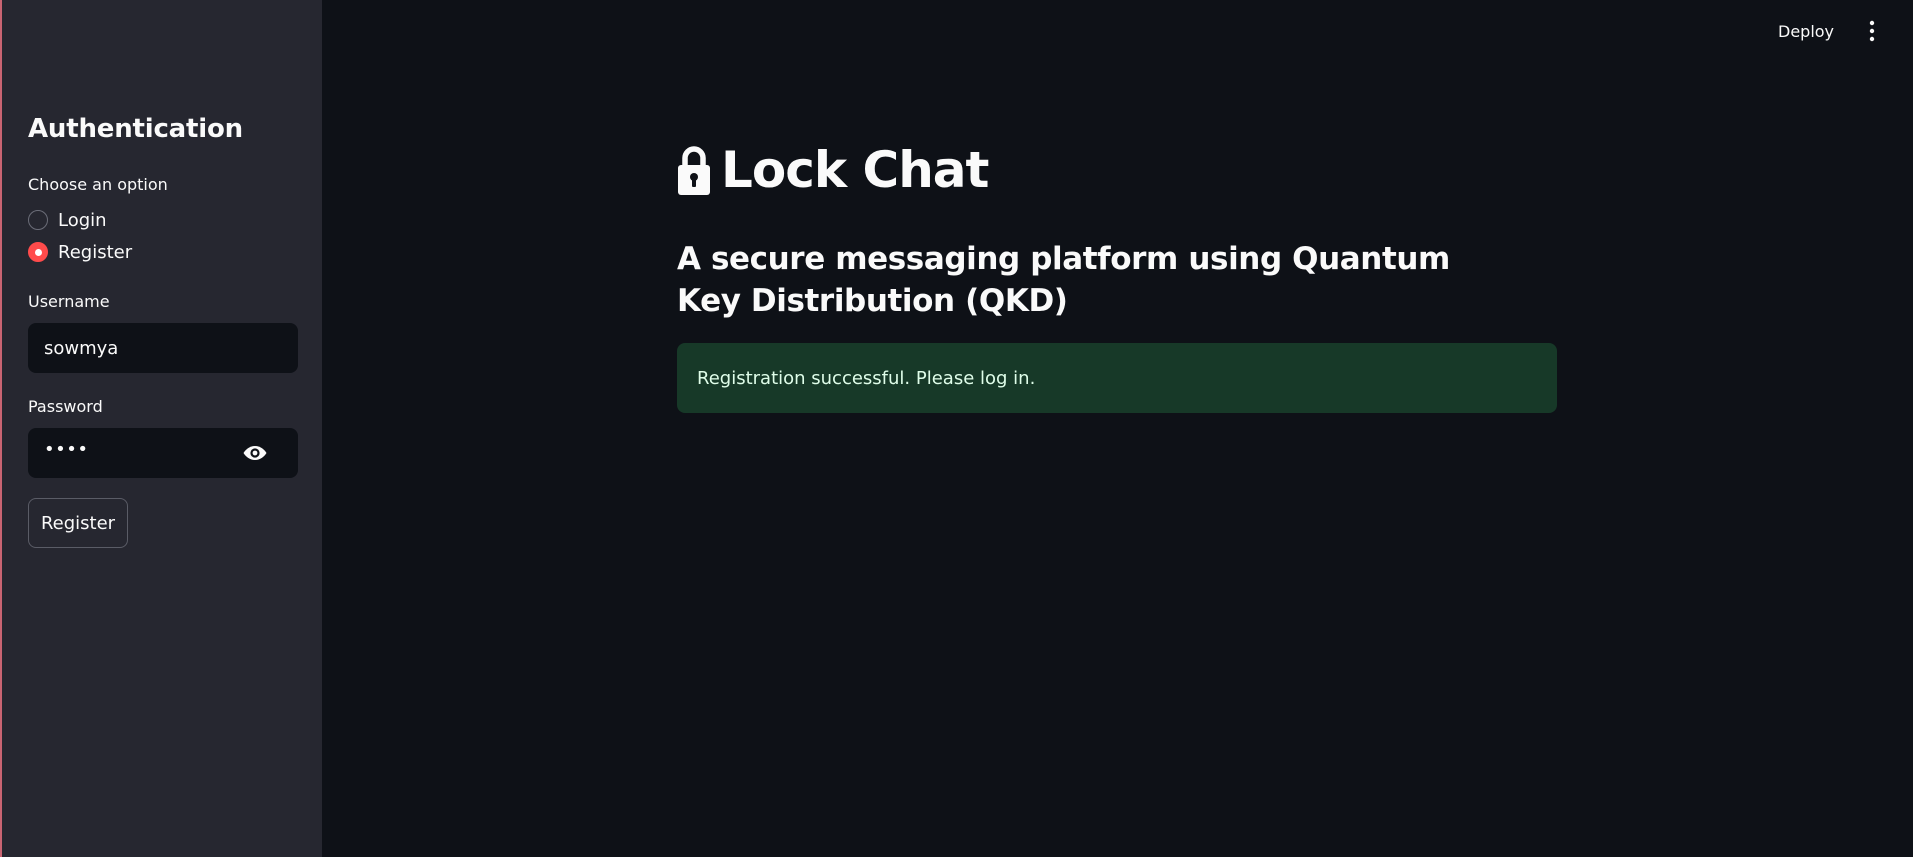 The height and width of the screenshot is (857, 1913). Describe the element at coordinates (1872, 31) in the screenshot. I see `vertical-dots-icon` at that location.